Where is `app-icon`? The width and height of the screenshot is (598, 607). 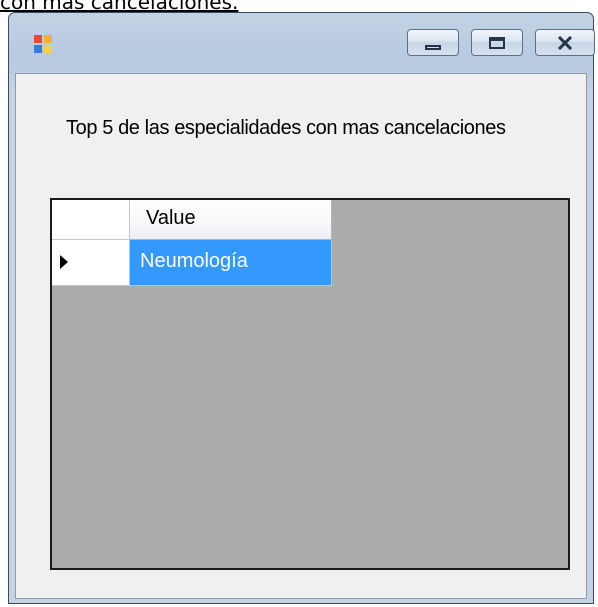 app-icon is located at coordinates (45, 46).